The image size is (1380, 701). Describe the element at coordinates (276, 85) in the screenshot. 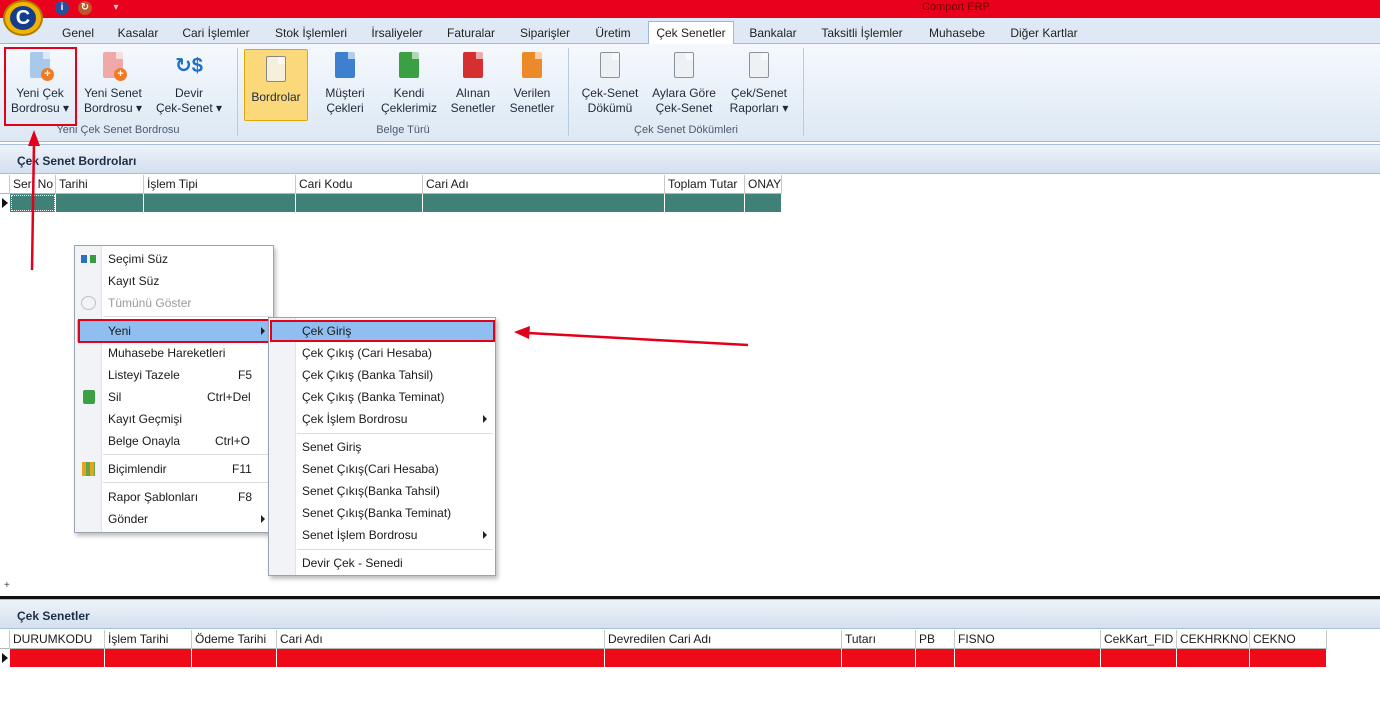

I see `bordrolar-button: Bordrolar` at that location.